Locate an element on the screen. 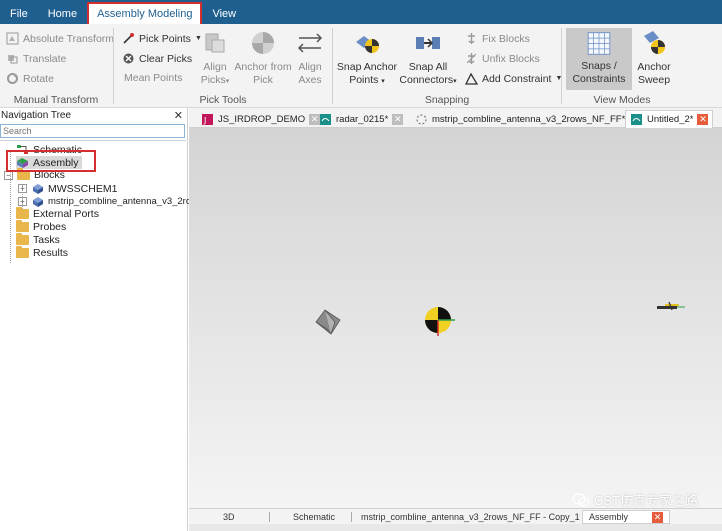 The width and height of the screenshot is (722, 531). absolute-transform-label: Absolute Transform is located at coordinates (69, 38).